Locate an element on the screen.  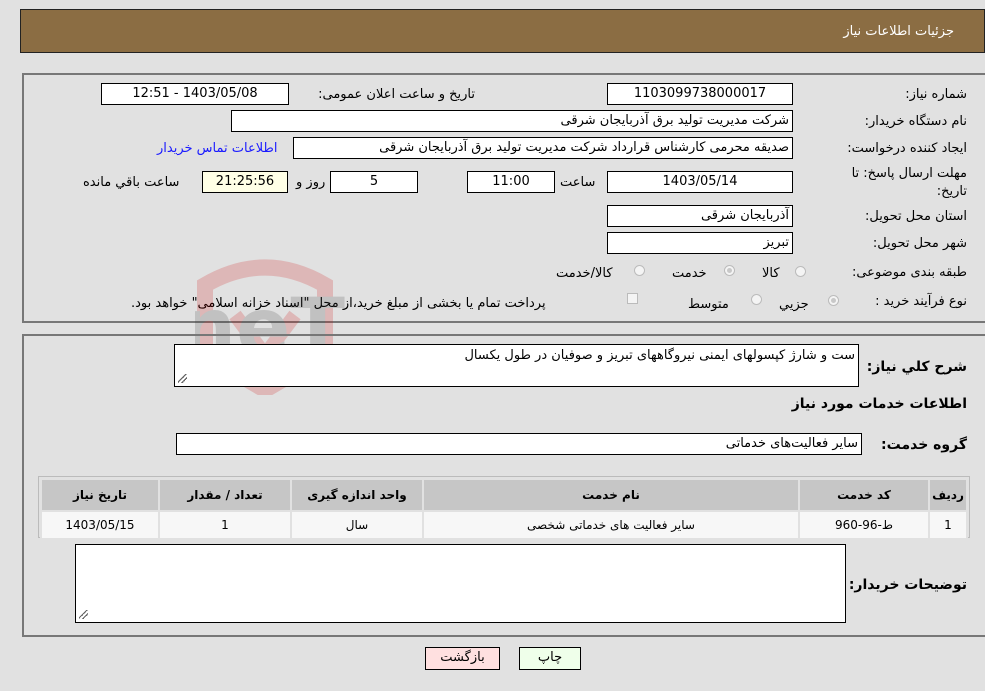
header-unit: واحد اندازه گیری is located at coordinates (357, 495).